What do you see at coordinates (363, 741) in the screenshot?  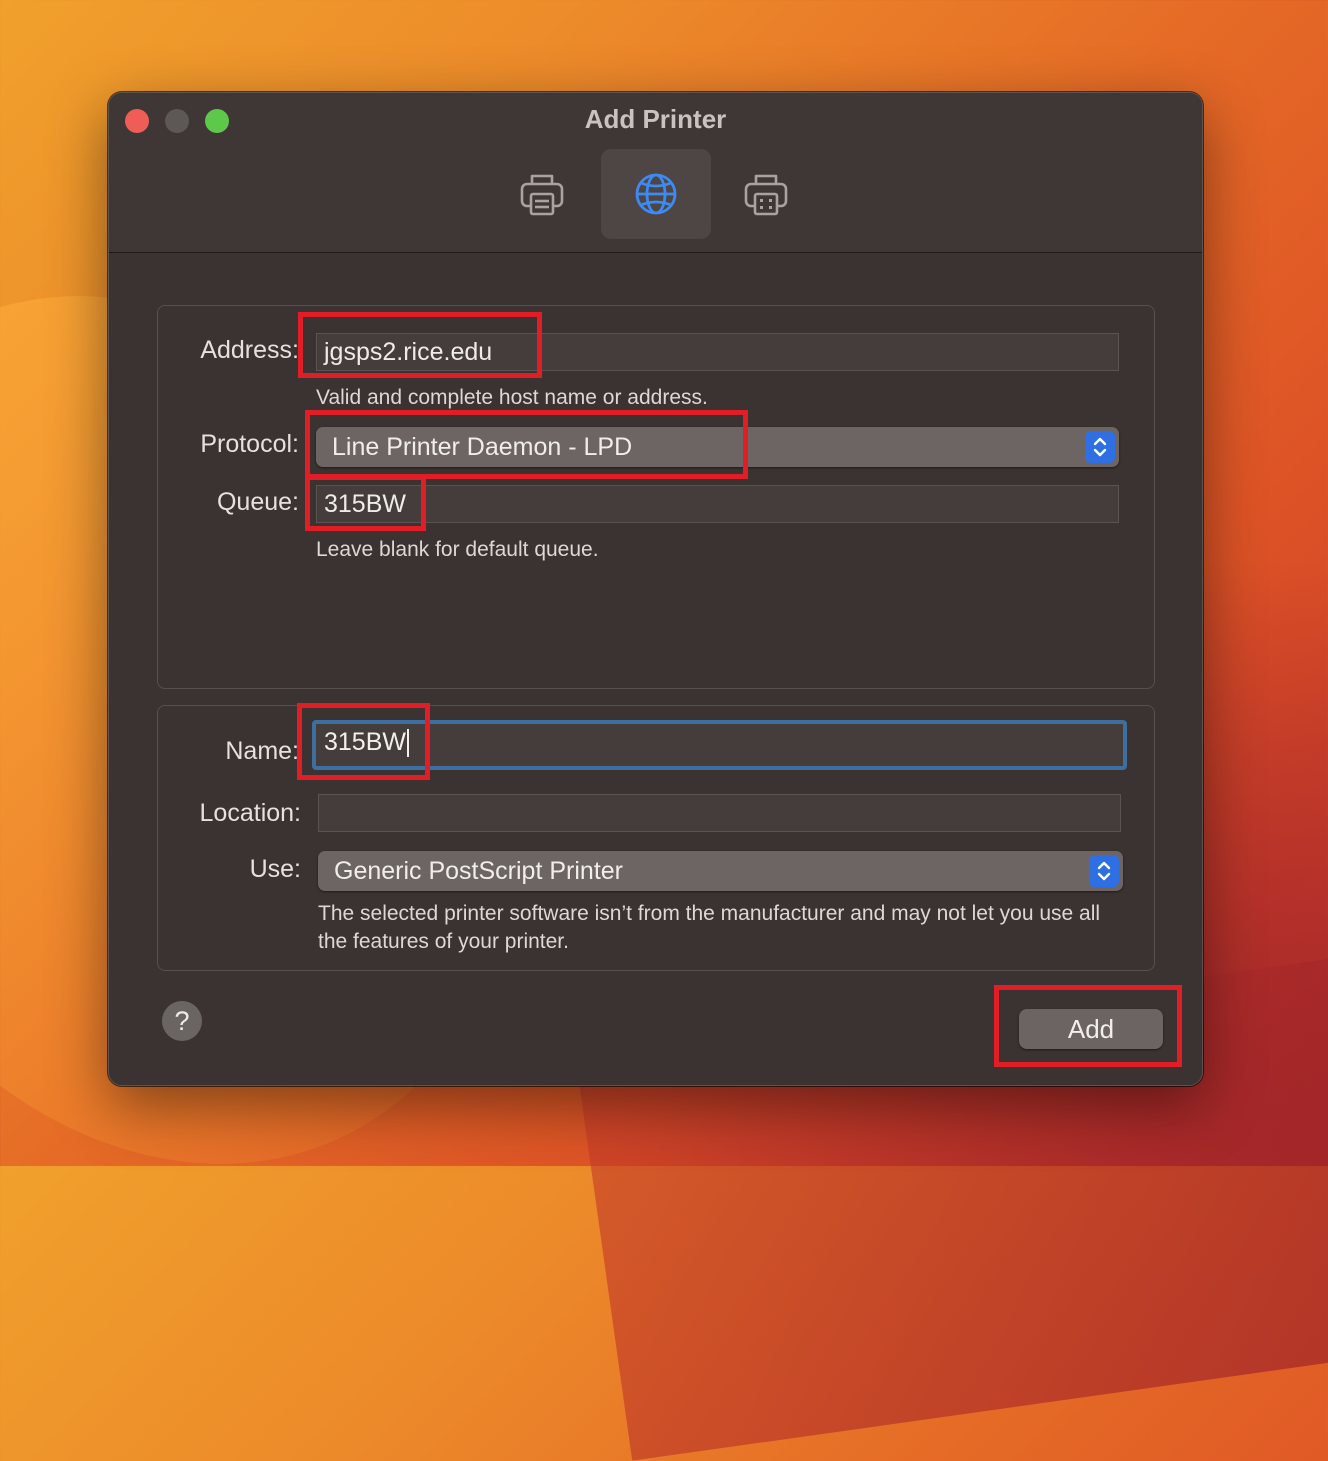 I see `annotation-box-name` at bounding box center [363, 741].